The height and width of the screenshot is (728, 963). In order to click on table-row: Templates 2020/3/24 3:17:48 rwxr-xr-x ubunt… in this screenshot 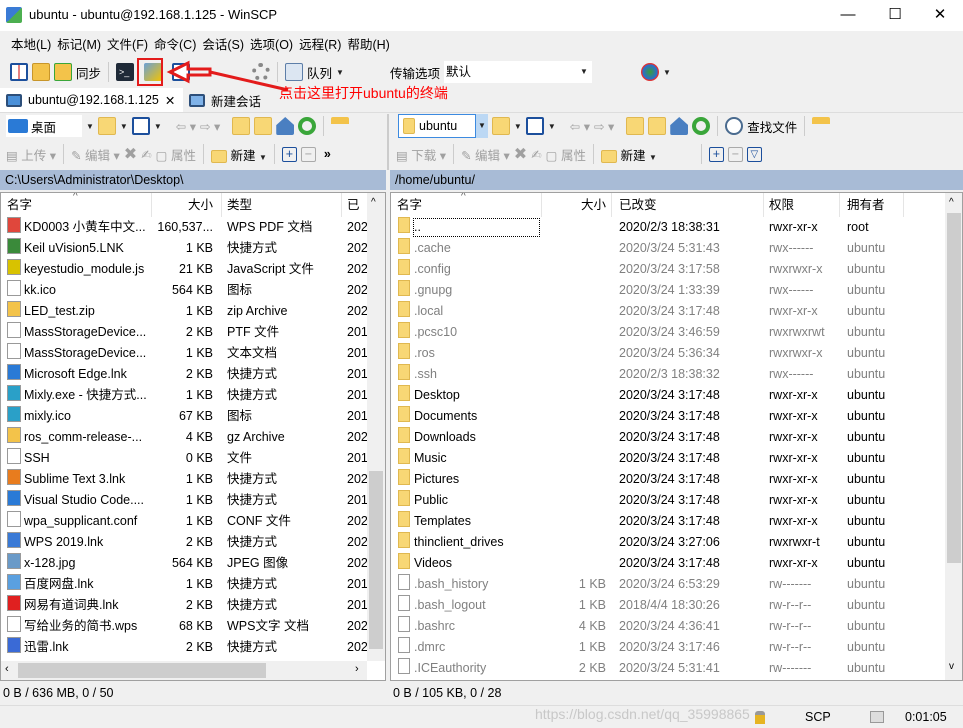, I will do `click(668, 521)`.